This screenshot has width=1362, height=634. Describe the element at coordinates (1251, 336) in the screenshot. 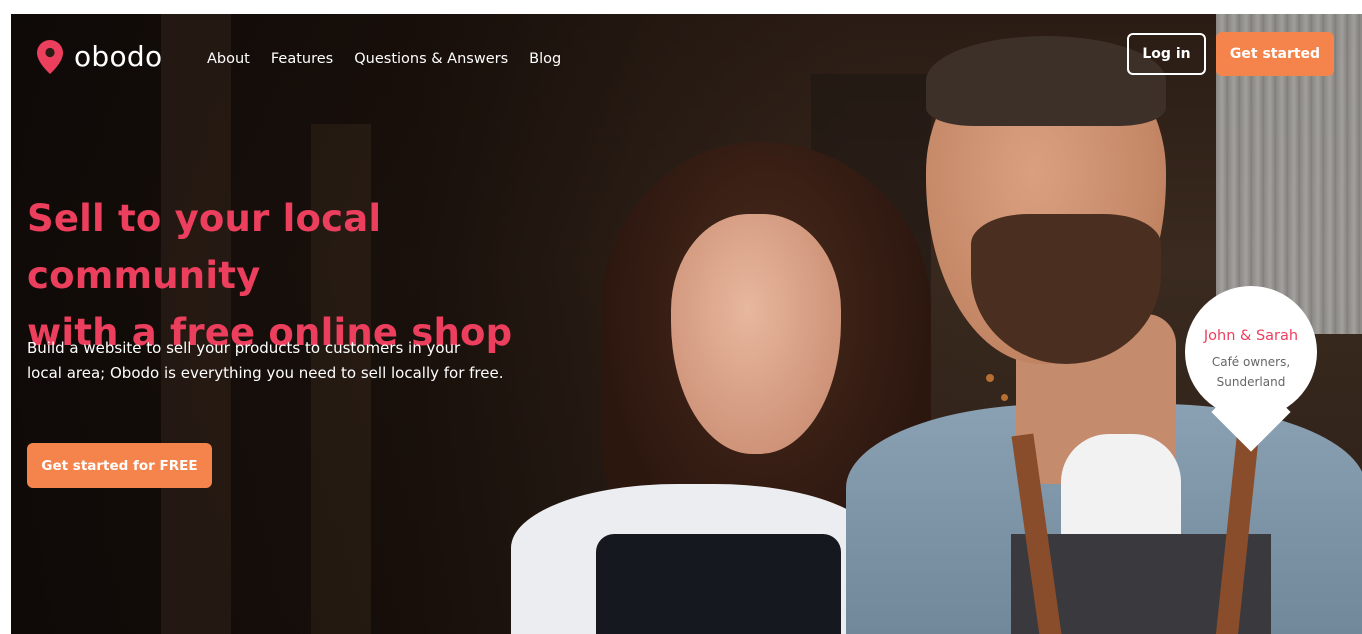

I see `testimonial-name: John & Sarah` at that location.